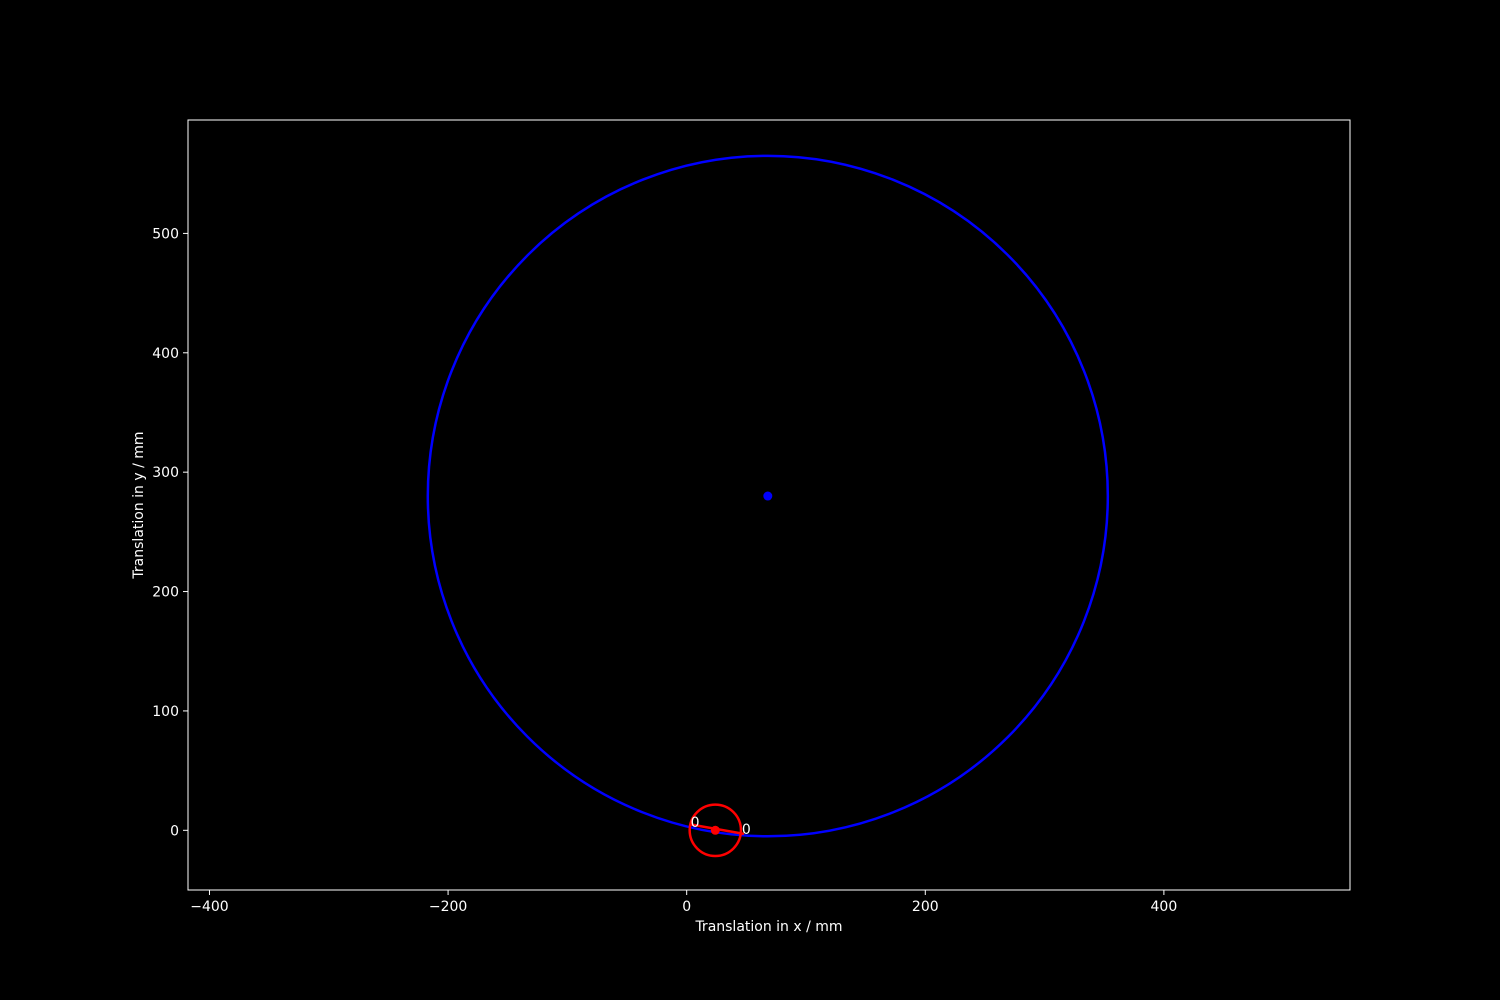 The width and height of the screenshot is (1500, 1000). Describe the element at coordinates (768, 927) in the screenshot. I see `x-axis-label: Translation in x / mm` at that location.